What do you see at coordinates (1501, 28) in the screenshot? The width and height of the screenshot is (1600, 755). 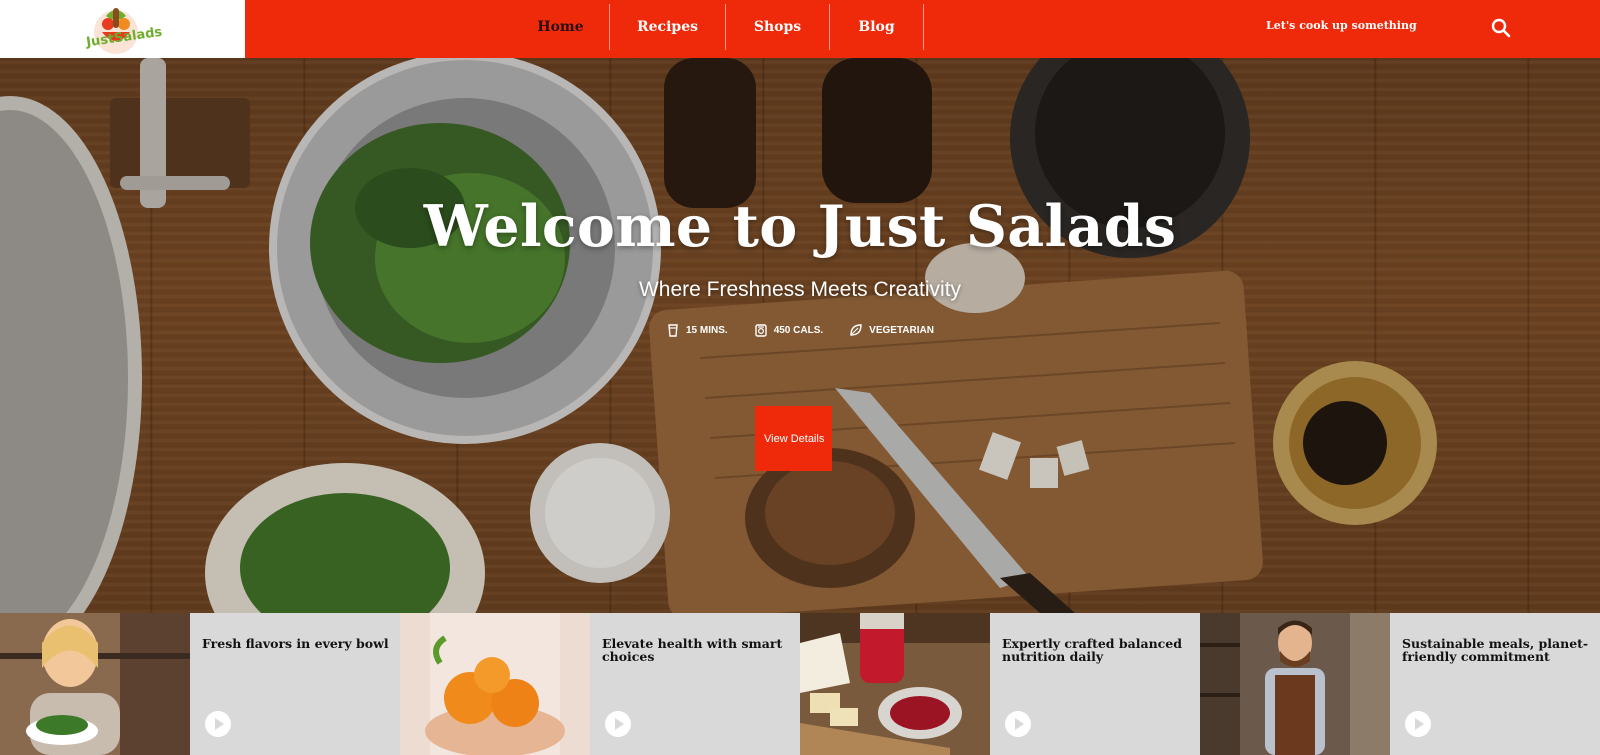 I see `search-icon` at bounding box center [1501, 28].